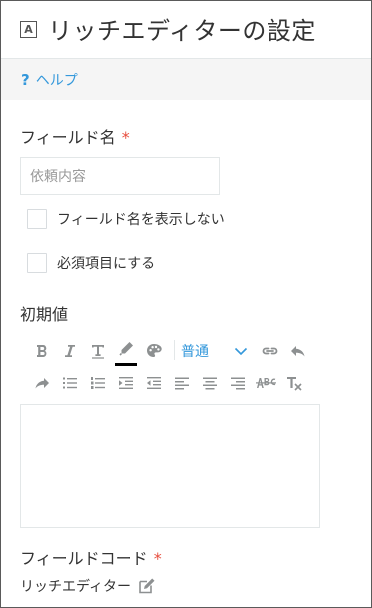 The image size is (372, 608). What do you see at coordinates (298, 351) in the screenshot?
I see `undo-icon` at bounding box center [298, 351].